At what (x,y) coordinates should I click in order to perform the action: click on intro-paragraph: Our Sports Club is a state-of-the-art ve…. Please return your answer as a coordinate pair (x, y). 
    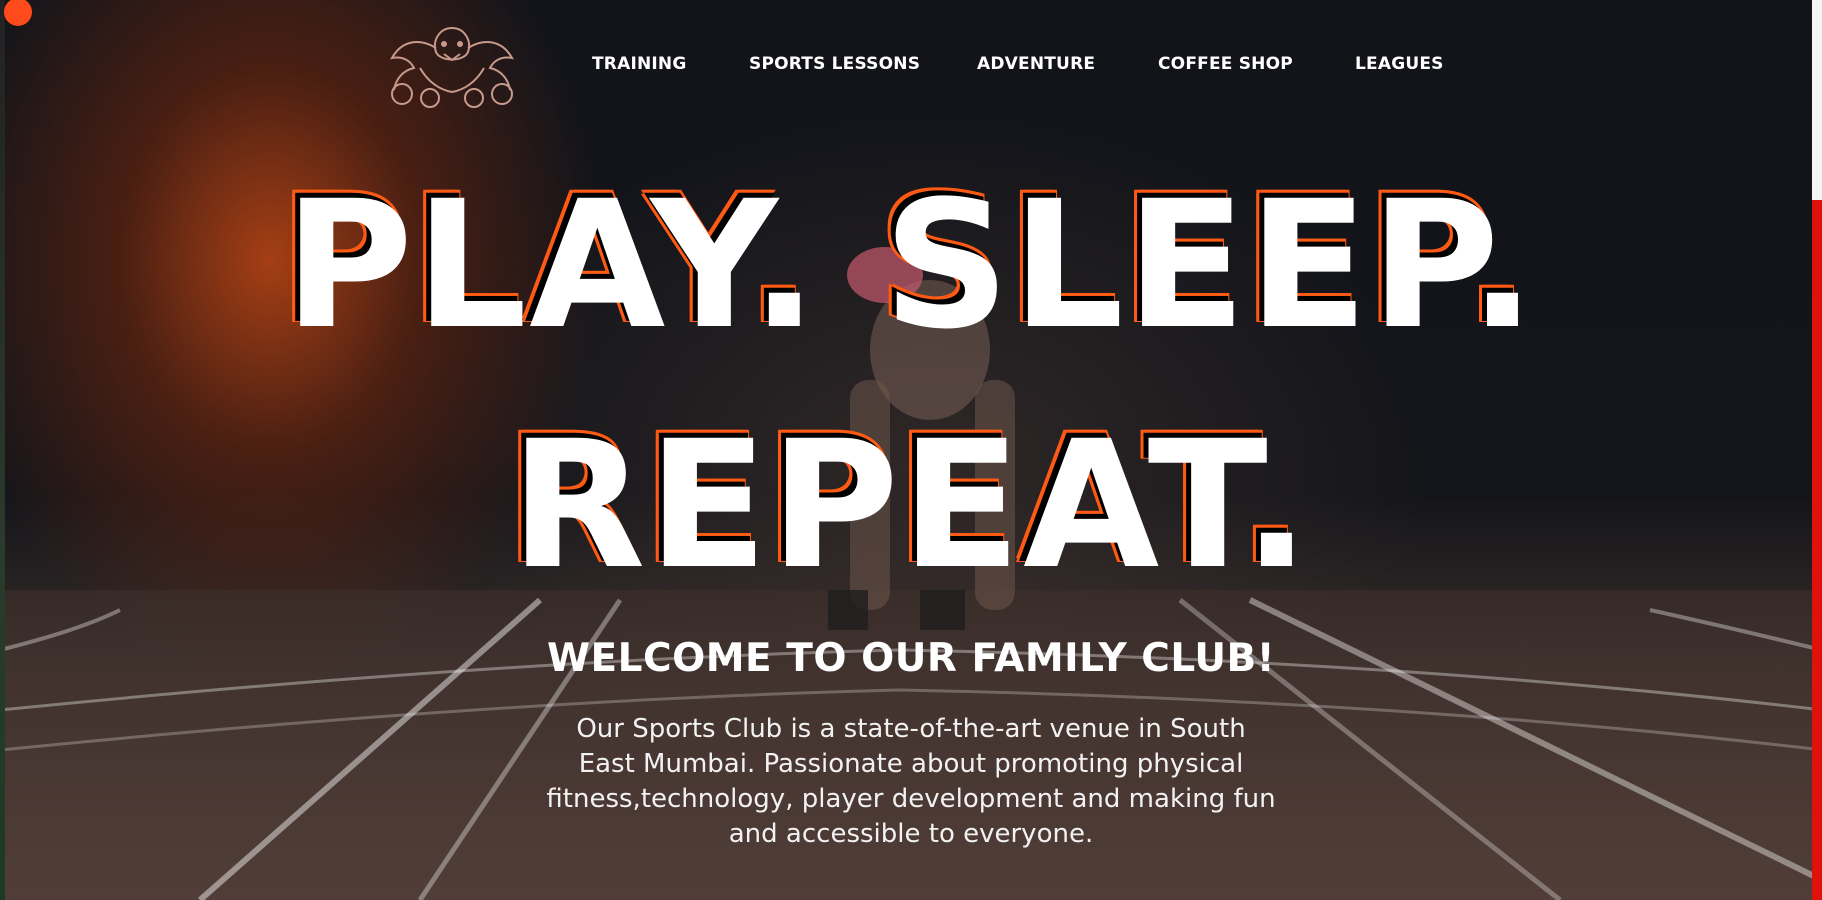
    Looking at the image, I should click on (911, 781).